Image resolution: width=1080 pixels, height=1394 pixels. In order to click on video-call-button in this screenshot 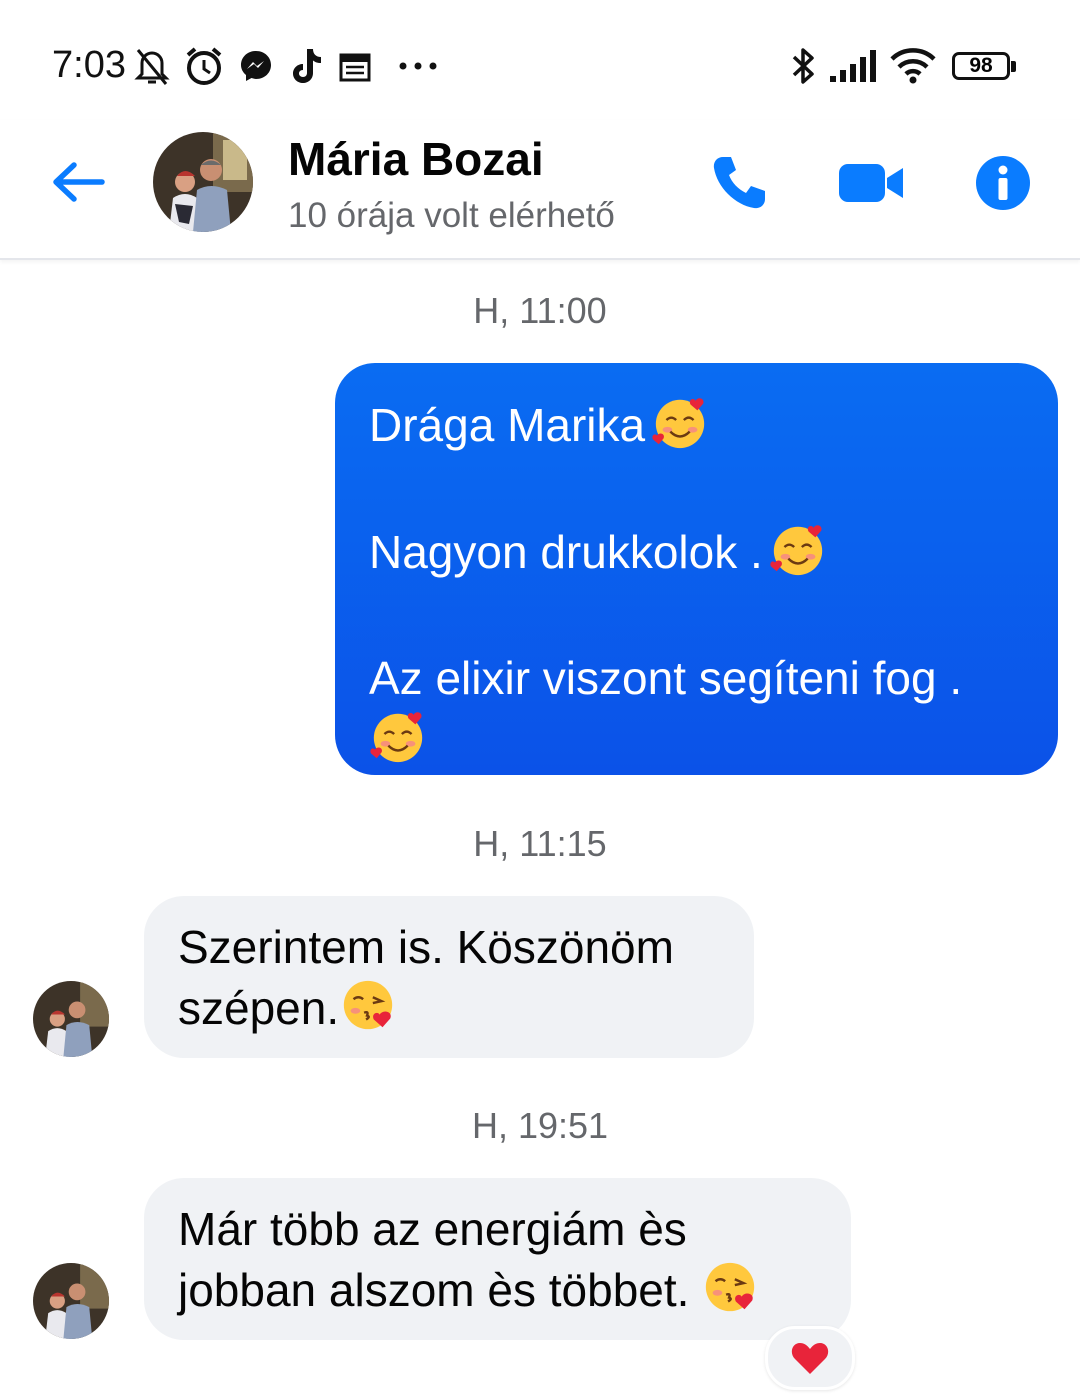, I will do `click(871, 183)`.